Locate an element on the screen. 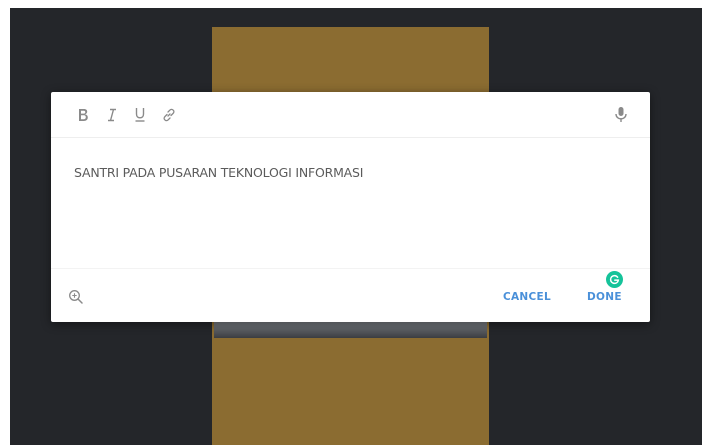 The width and height of the screenshot is (702, 445). link-icon is located at coordinates (169, 115).